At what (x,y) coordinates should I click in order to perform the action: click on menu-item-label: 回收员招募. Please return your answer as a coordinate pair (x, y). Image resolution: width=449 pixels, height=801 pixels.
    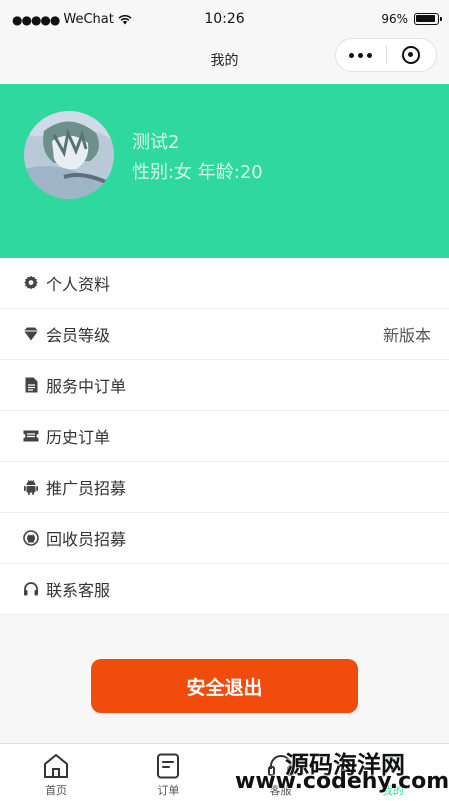
    Looking at the image, I should click on (86, 539).